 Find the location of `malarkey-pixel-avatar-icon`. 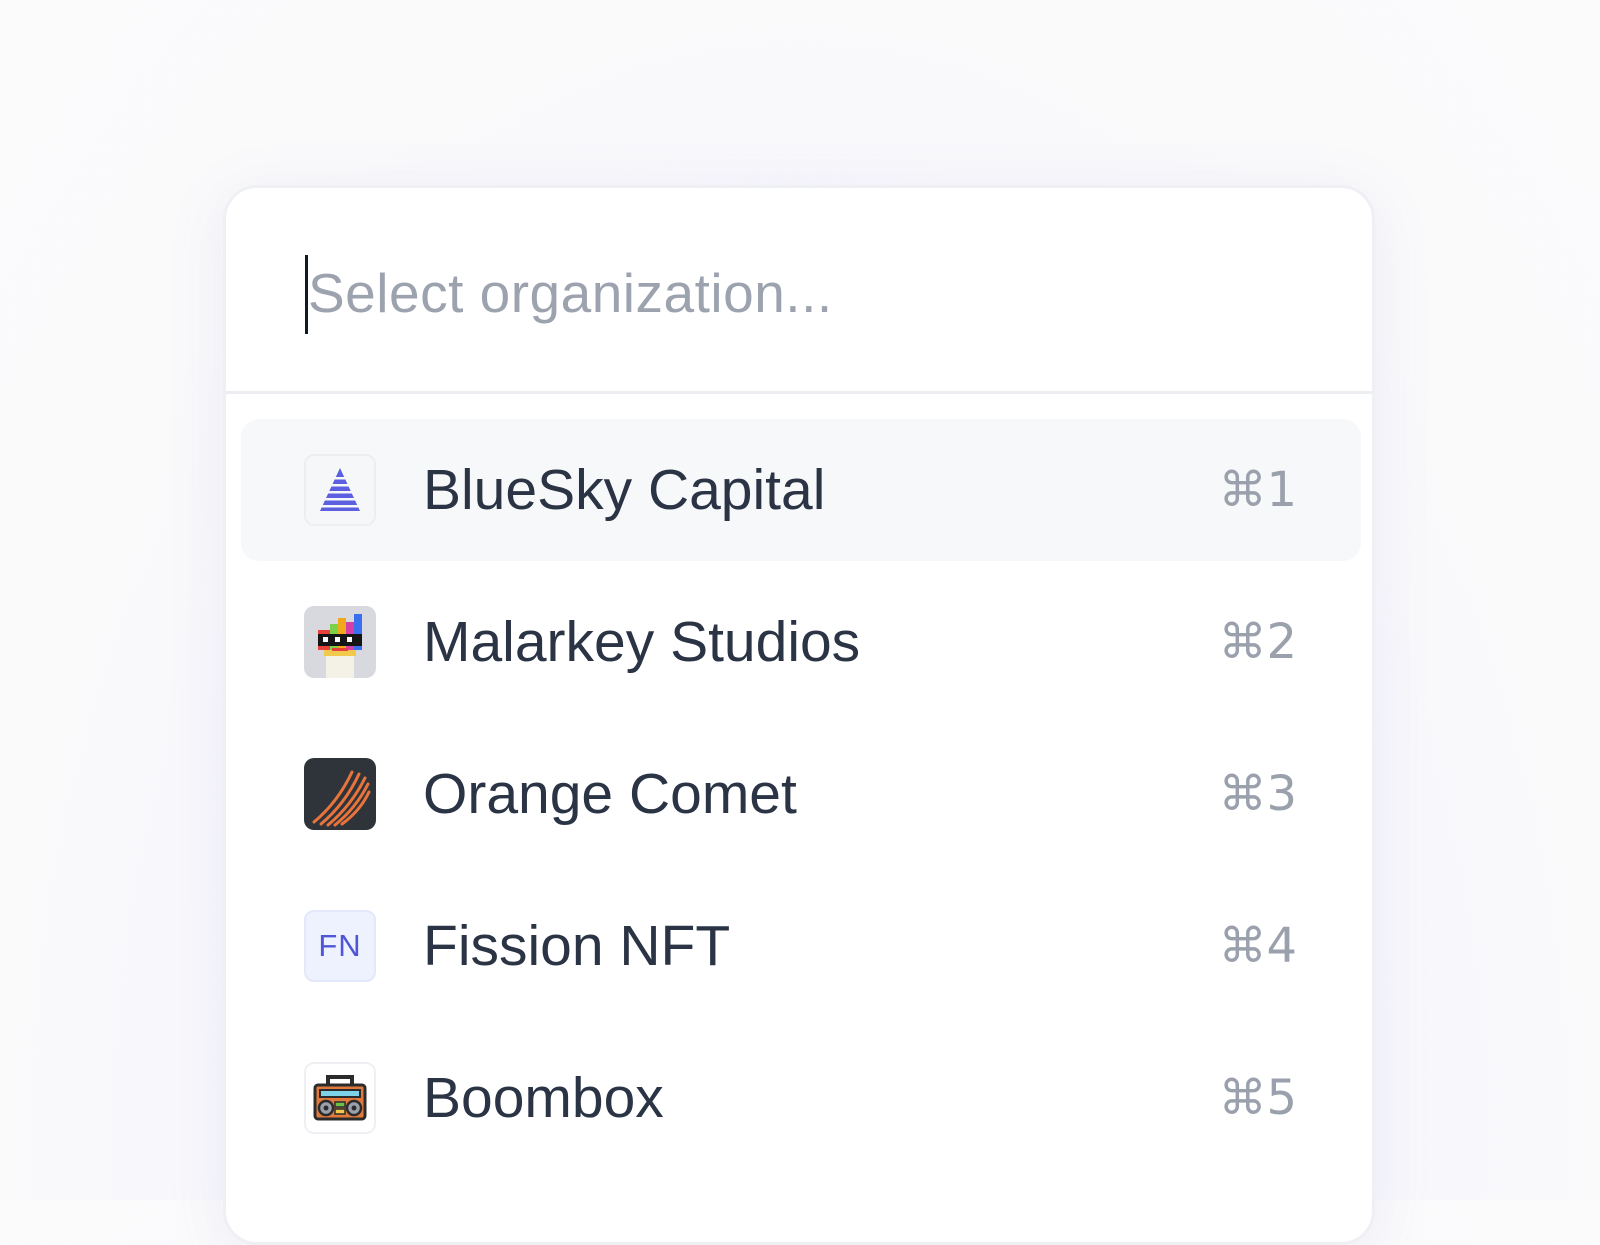

malarkey-pixel-avatar-icon is located at coordinates (340, 642).